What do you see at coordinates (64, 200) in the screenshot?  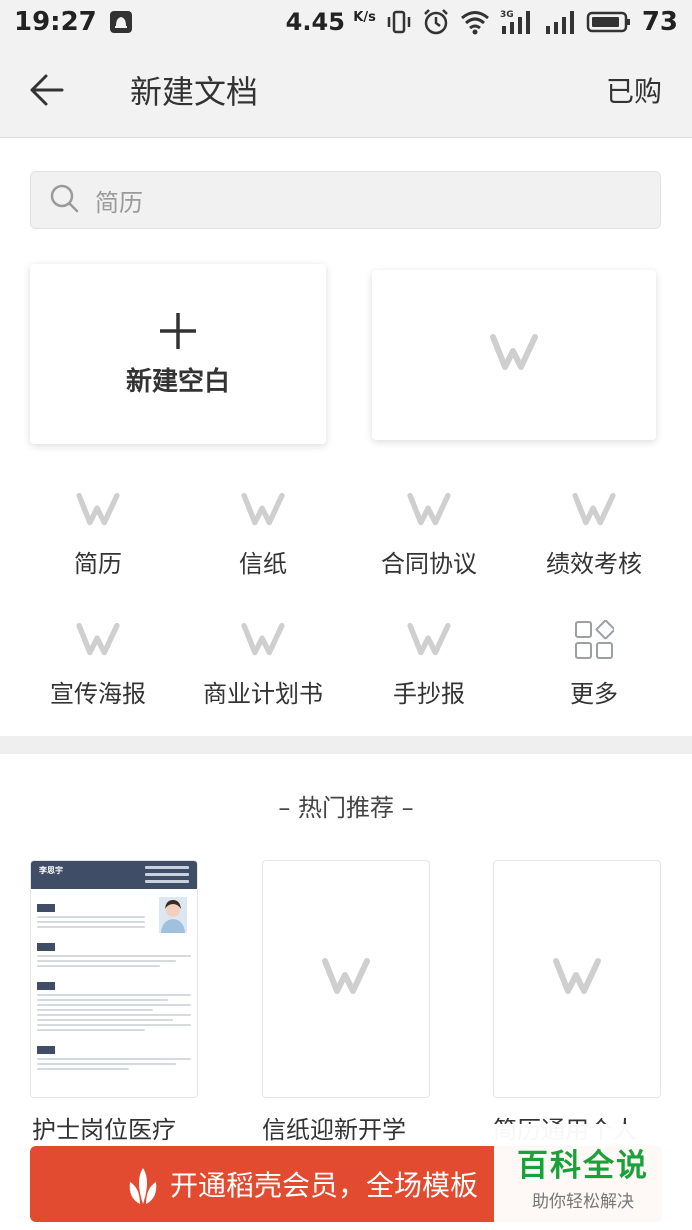 I see `search-icon` at bounding box center [64, 200].